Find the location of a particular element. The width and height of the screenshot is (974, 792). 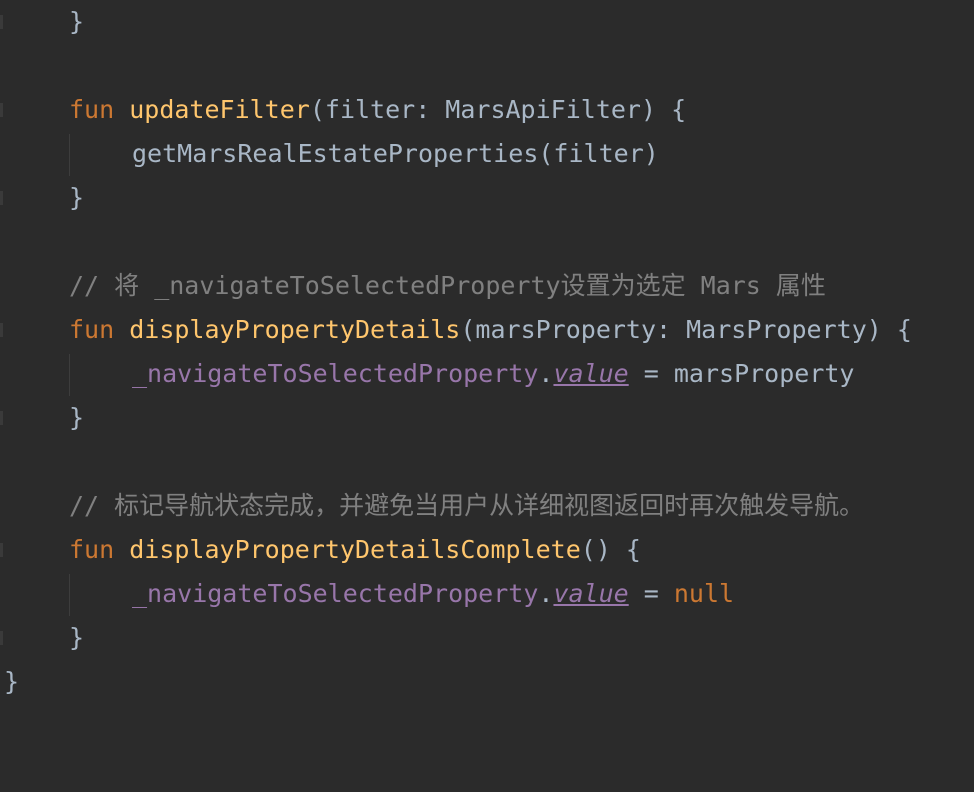

function-name: displayPropertyDetails is located at coordinates (295, 329).